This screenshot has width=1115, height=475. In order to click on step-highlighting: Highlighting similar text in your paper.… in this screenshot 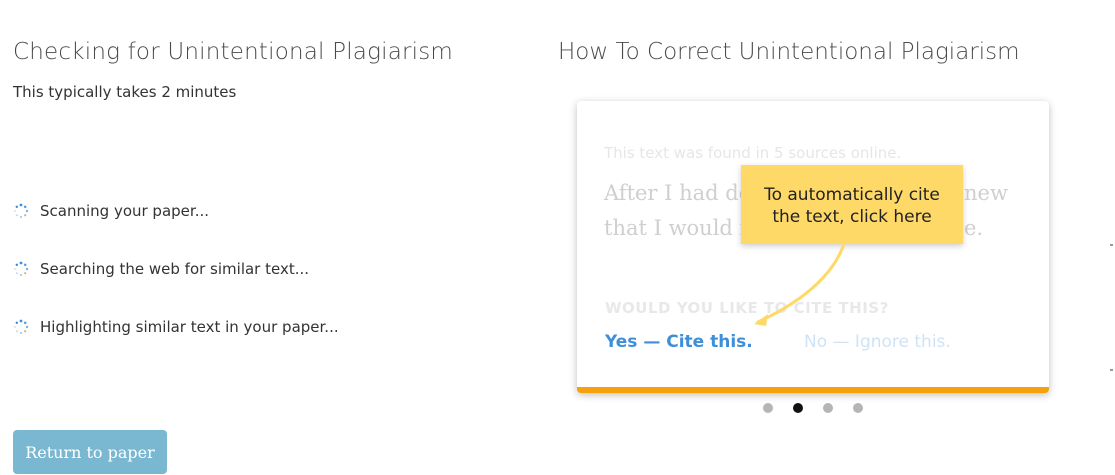, I will do `click(176, 327)`.